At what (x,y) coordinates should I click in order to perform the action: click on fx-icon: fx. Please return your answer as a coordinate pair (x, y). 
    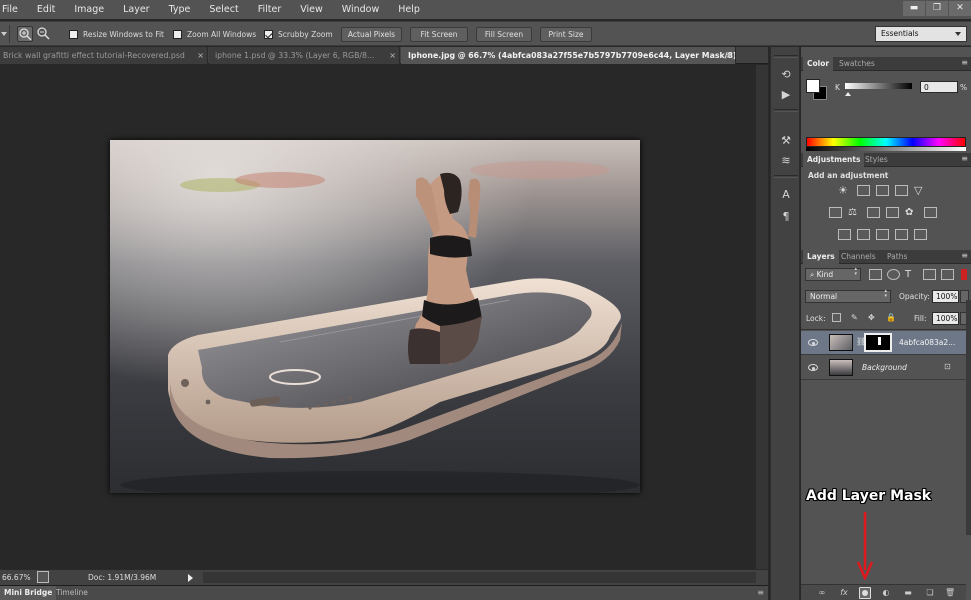
    Looking at the image, I should click on (844, 593).